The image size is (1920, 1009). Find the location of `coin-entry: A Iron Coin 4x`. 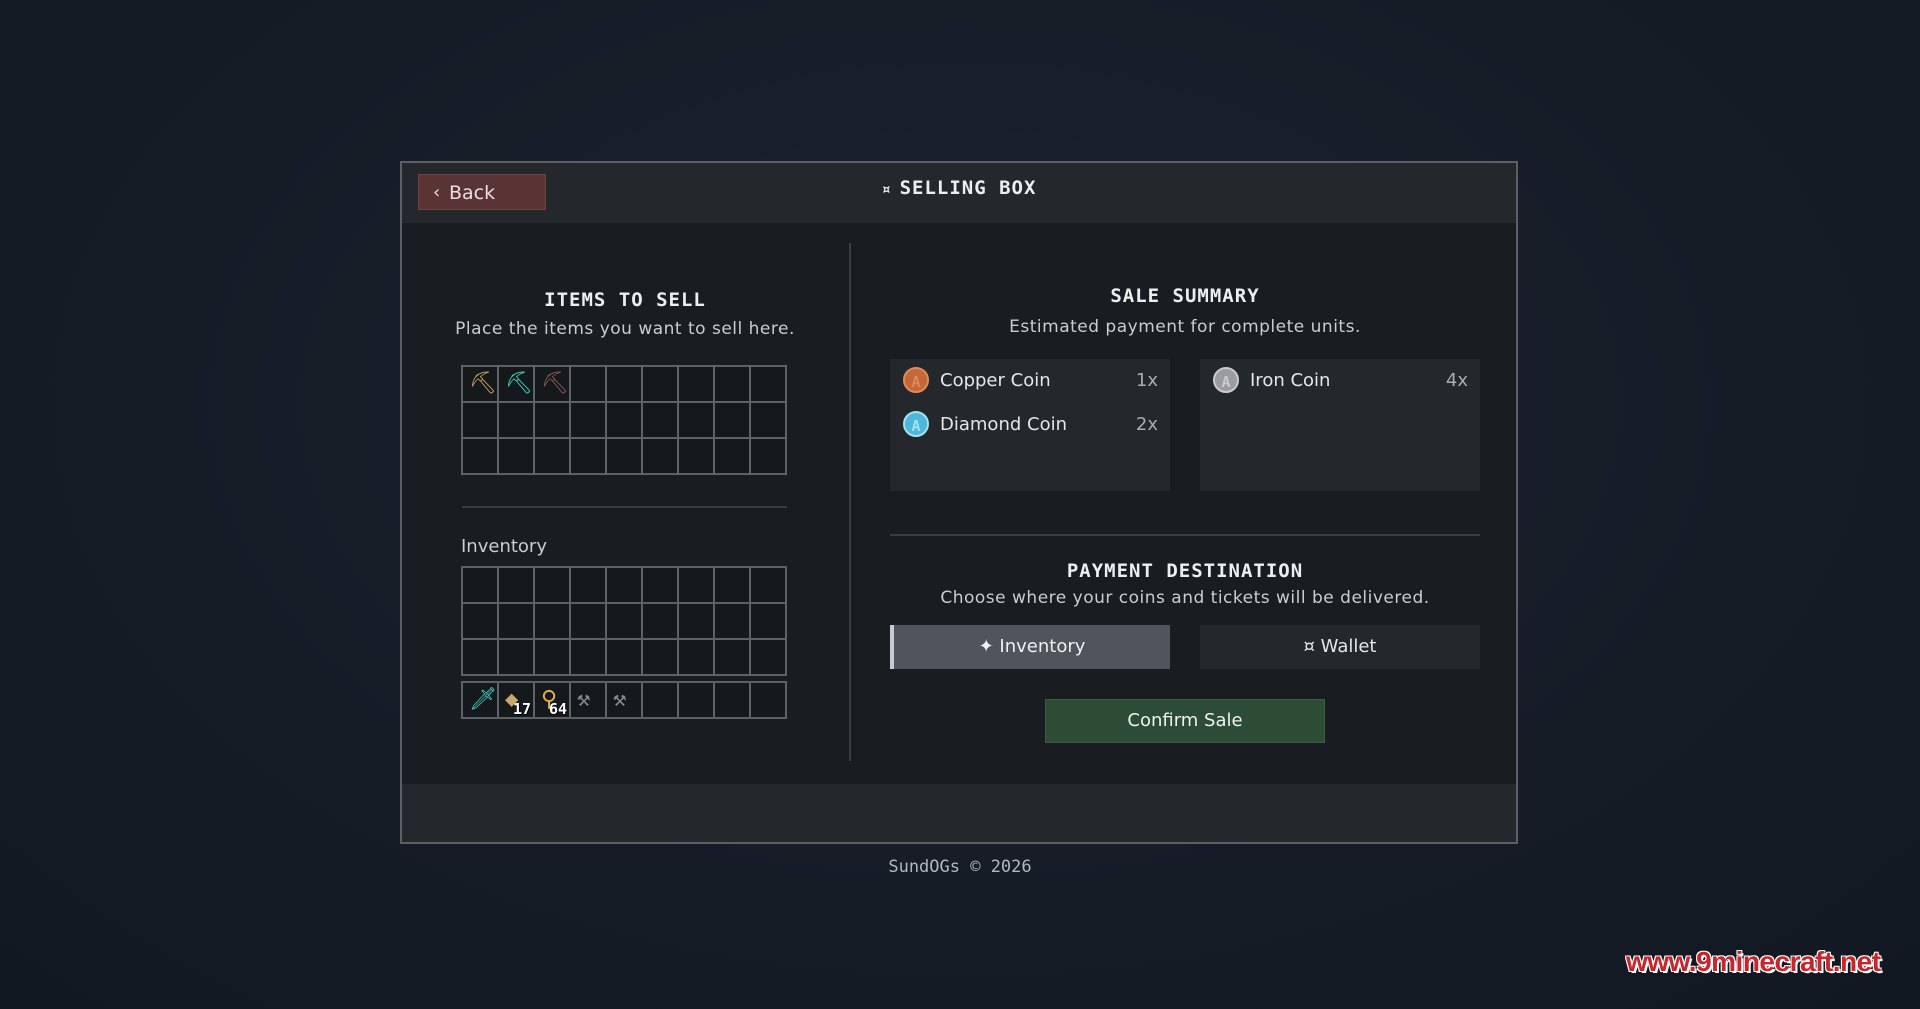

coin-entry: A Iron Coin 4x is located at coordinates (1340, 381).